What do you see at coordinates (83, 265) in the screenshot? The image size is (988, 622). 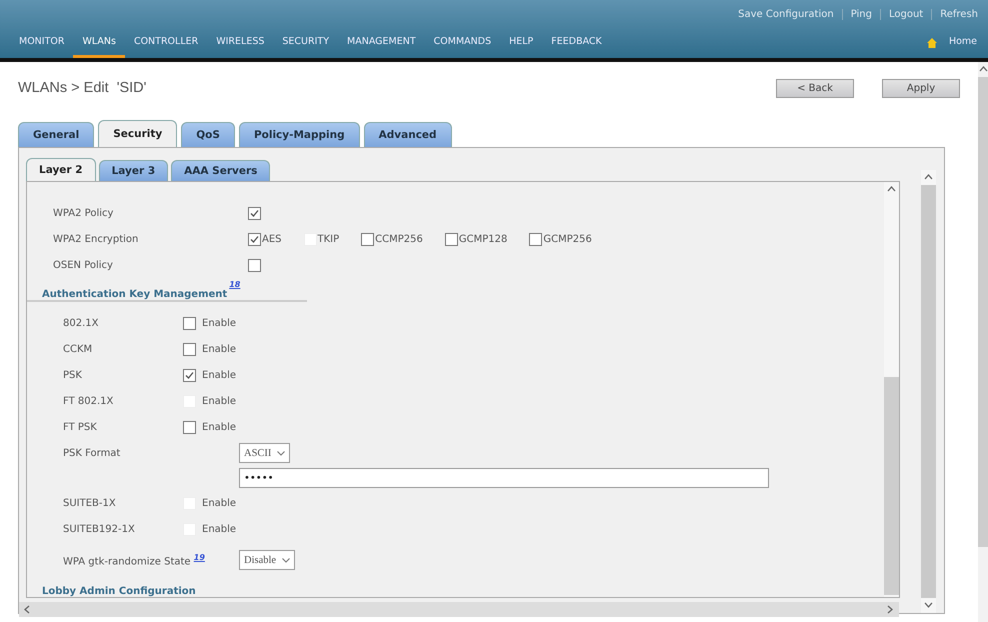 I see `field-label: OSEN Policy` at bounding box center [83, 265].